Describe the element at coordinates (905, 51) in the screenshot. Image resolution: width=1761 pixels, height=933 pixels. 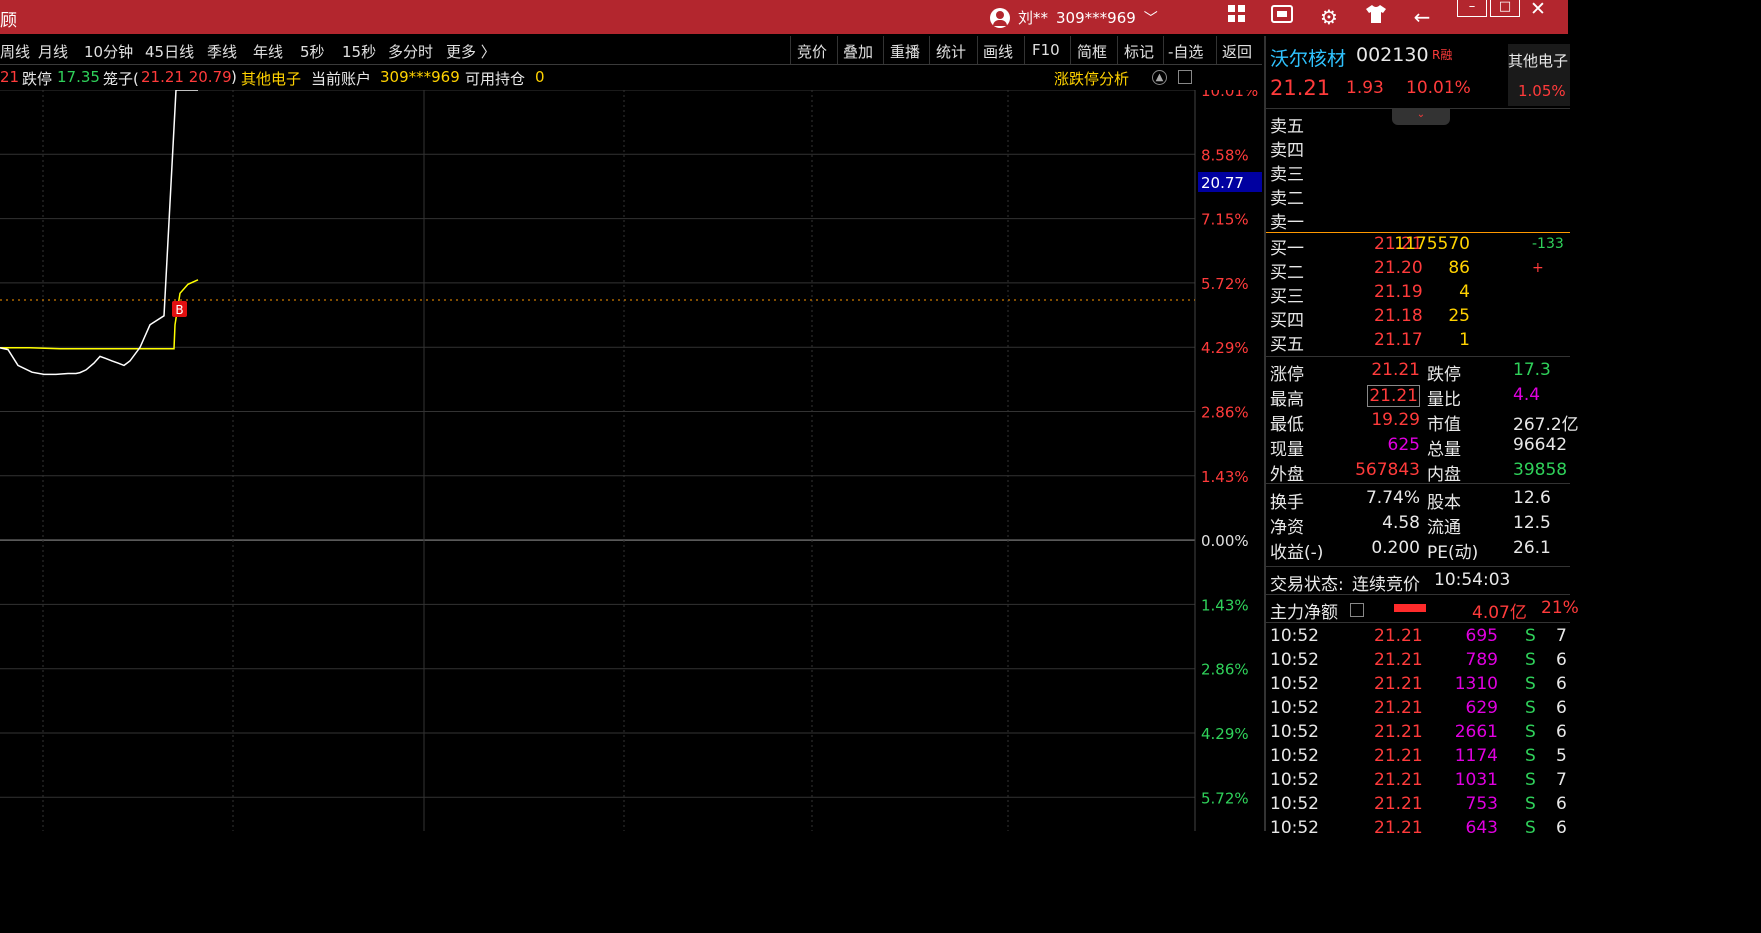
I see `menu-replay: 重播` at that location.